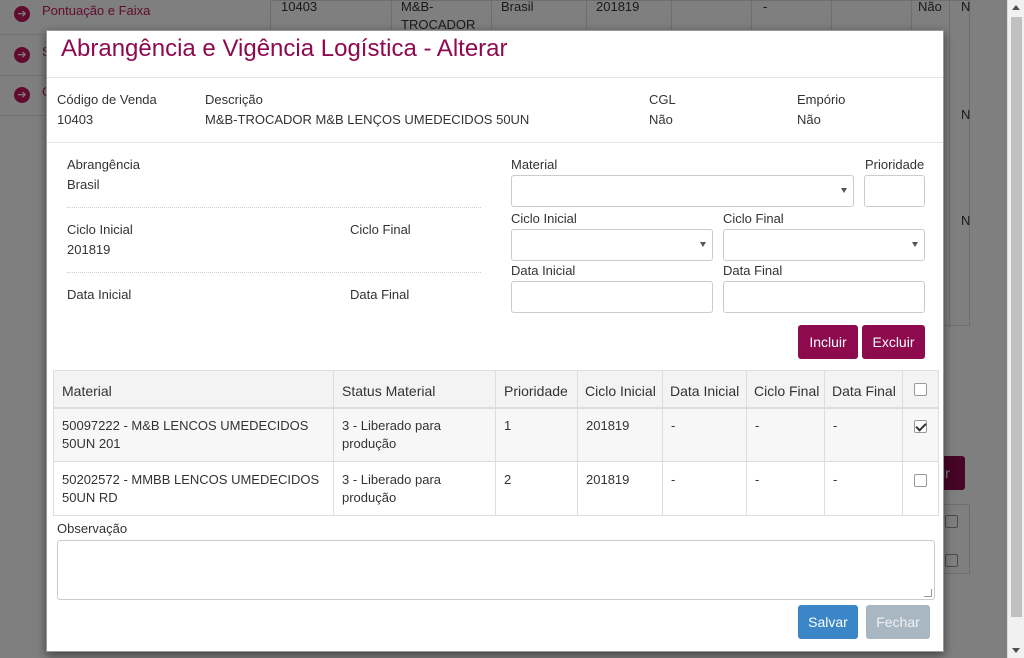 The height and width of the screenshot is (658, 1024). Describe the element at coordinates (536, 391) in the screenshot. I see `column-header-prioridade: Prioridade` at that location.